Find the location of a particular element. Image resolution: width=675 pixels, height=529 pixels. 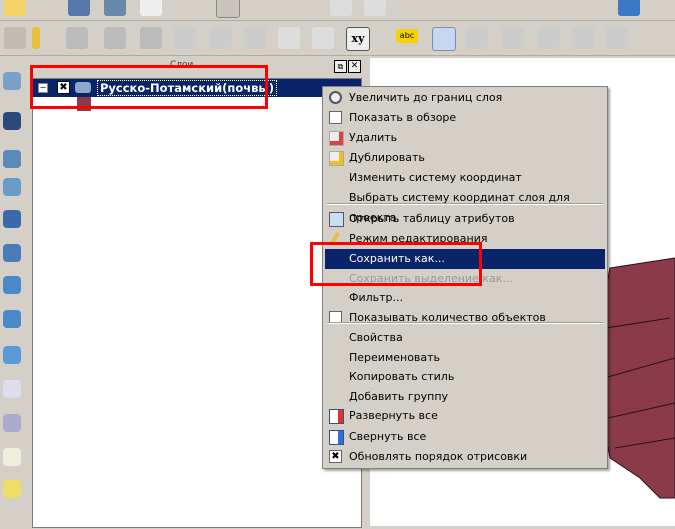

xy-icon: xy is located at coordinates (358, 39).